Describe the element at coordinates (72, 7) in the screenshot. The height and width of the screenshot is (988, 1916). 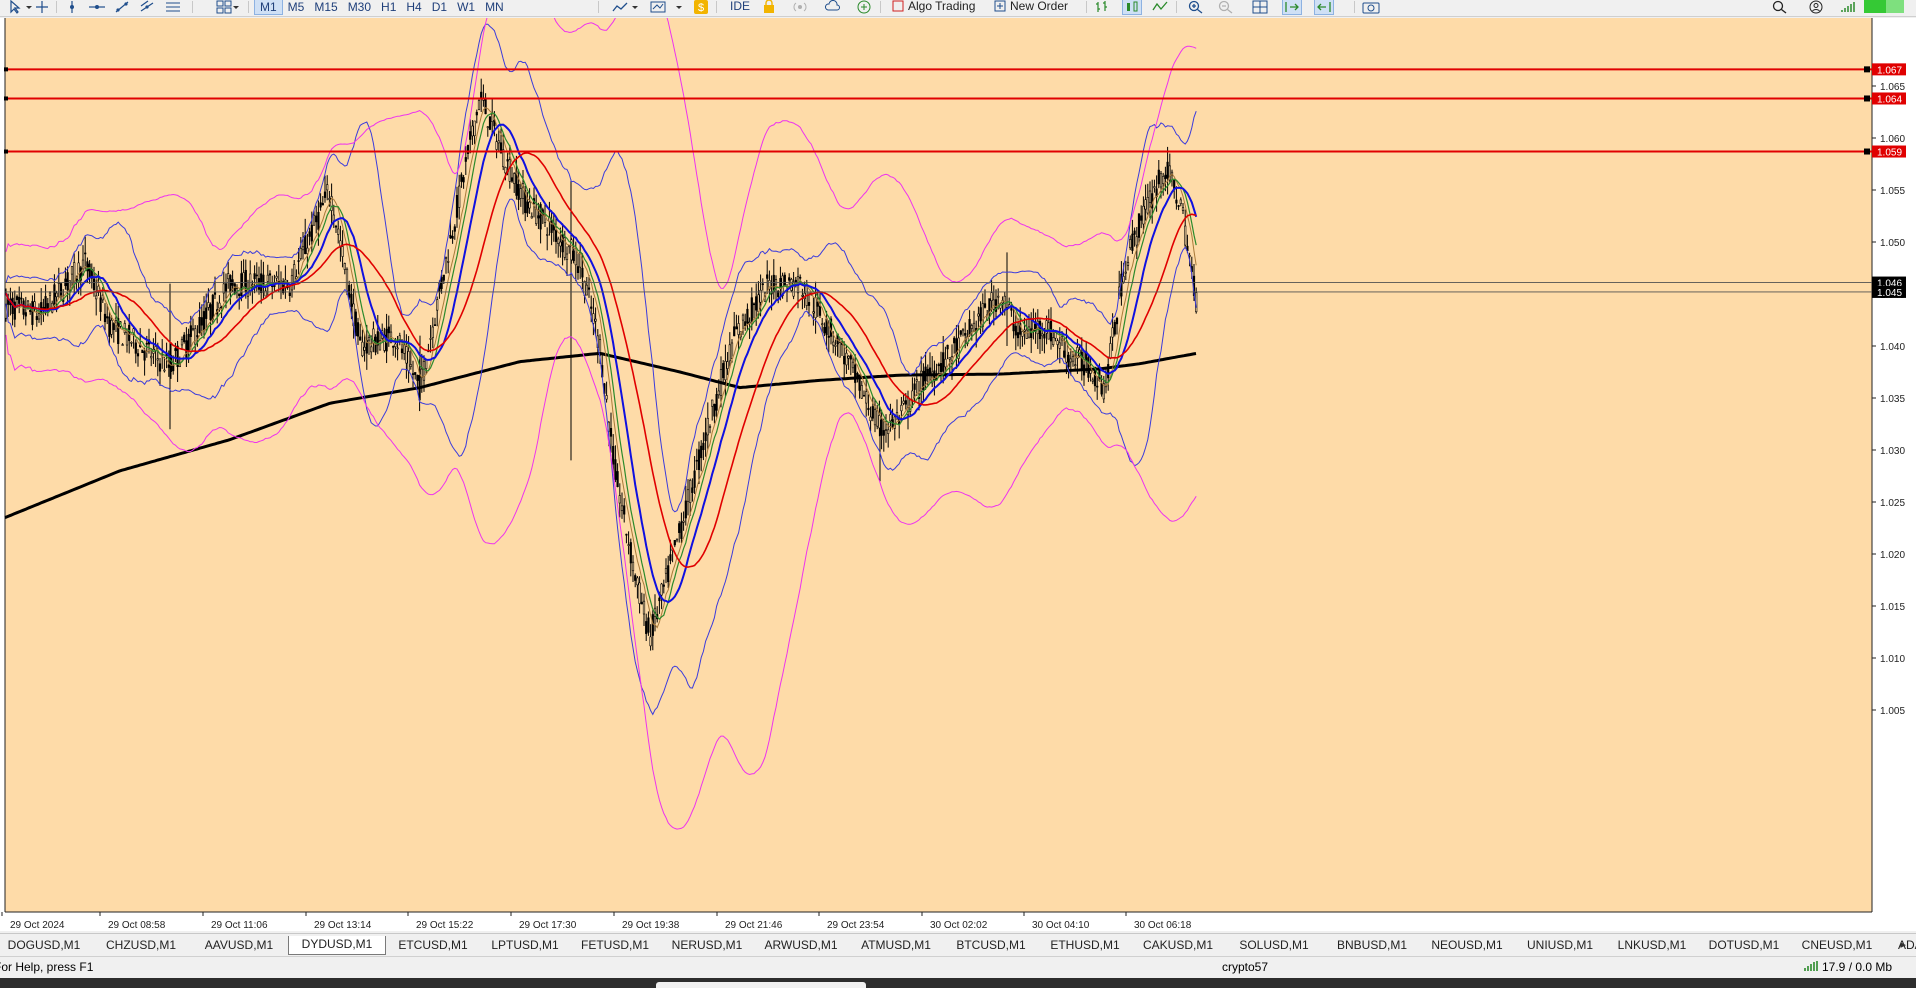
I see `vertical-line-icon` at that location.